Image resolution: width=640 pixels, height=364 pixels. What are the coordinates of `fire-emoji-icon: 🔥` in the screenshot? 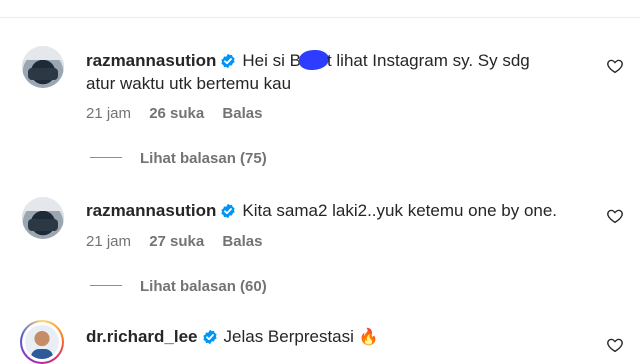 It's located at (368, 336).